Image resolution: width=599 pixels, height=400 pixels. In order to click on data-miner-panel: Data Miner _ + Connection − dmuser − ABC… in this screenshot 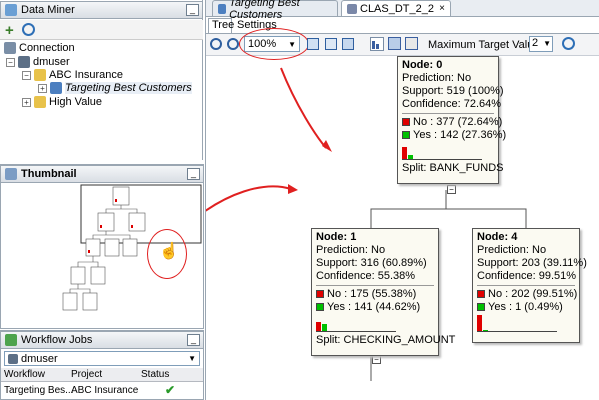, I will do `click(101, 80)`.